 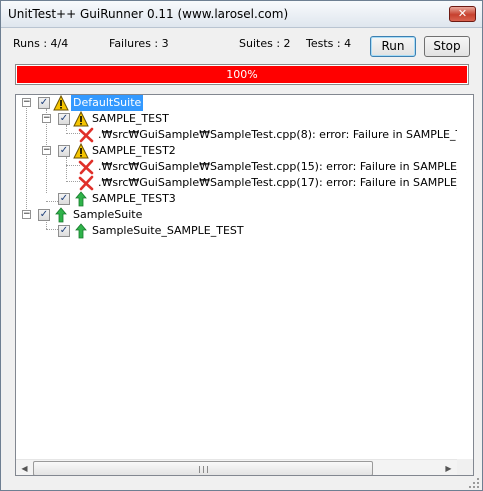 What do you see at coordinates (329, 43) in the screenshot?
I see `tests-count: Tests : 4` at bounding box center [329, 43].